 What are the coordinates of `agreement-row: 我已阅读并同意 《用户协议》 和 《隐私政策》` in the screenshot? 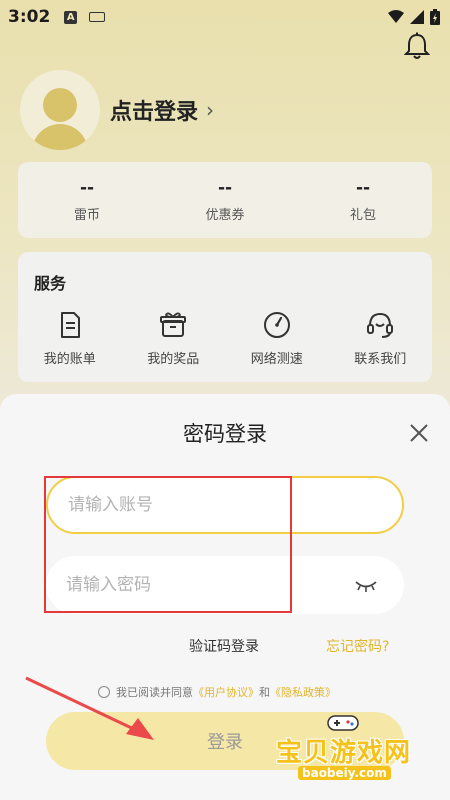 It's located at (217, 692).